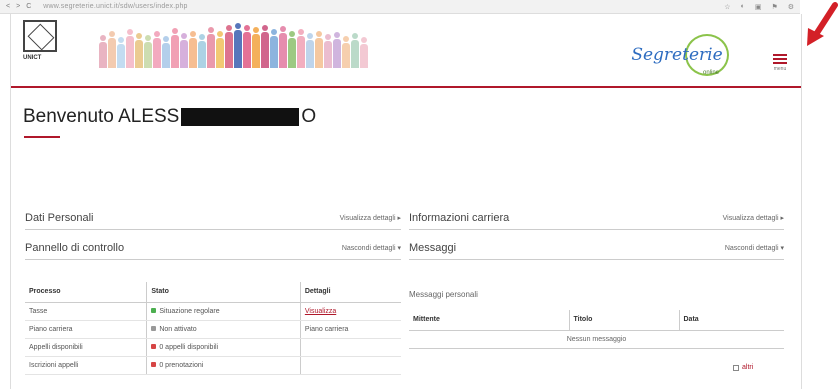  What do you see at coordinates (731, 320) in the screenshot?
I see `column-header: Data` at bounding box center [731, 320].